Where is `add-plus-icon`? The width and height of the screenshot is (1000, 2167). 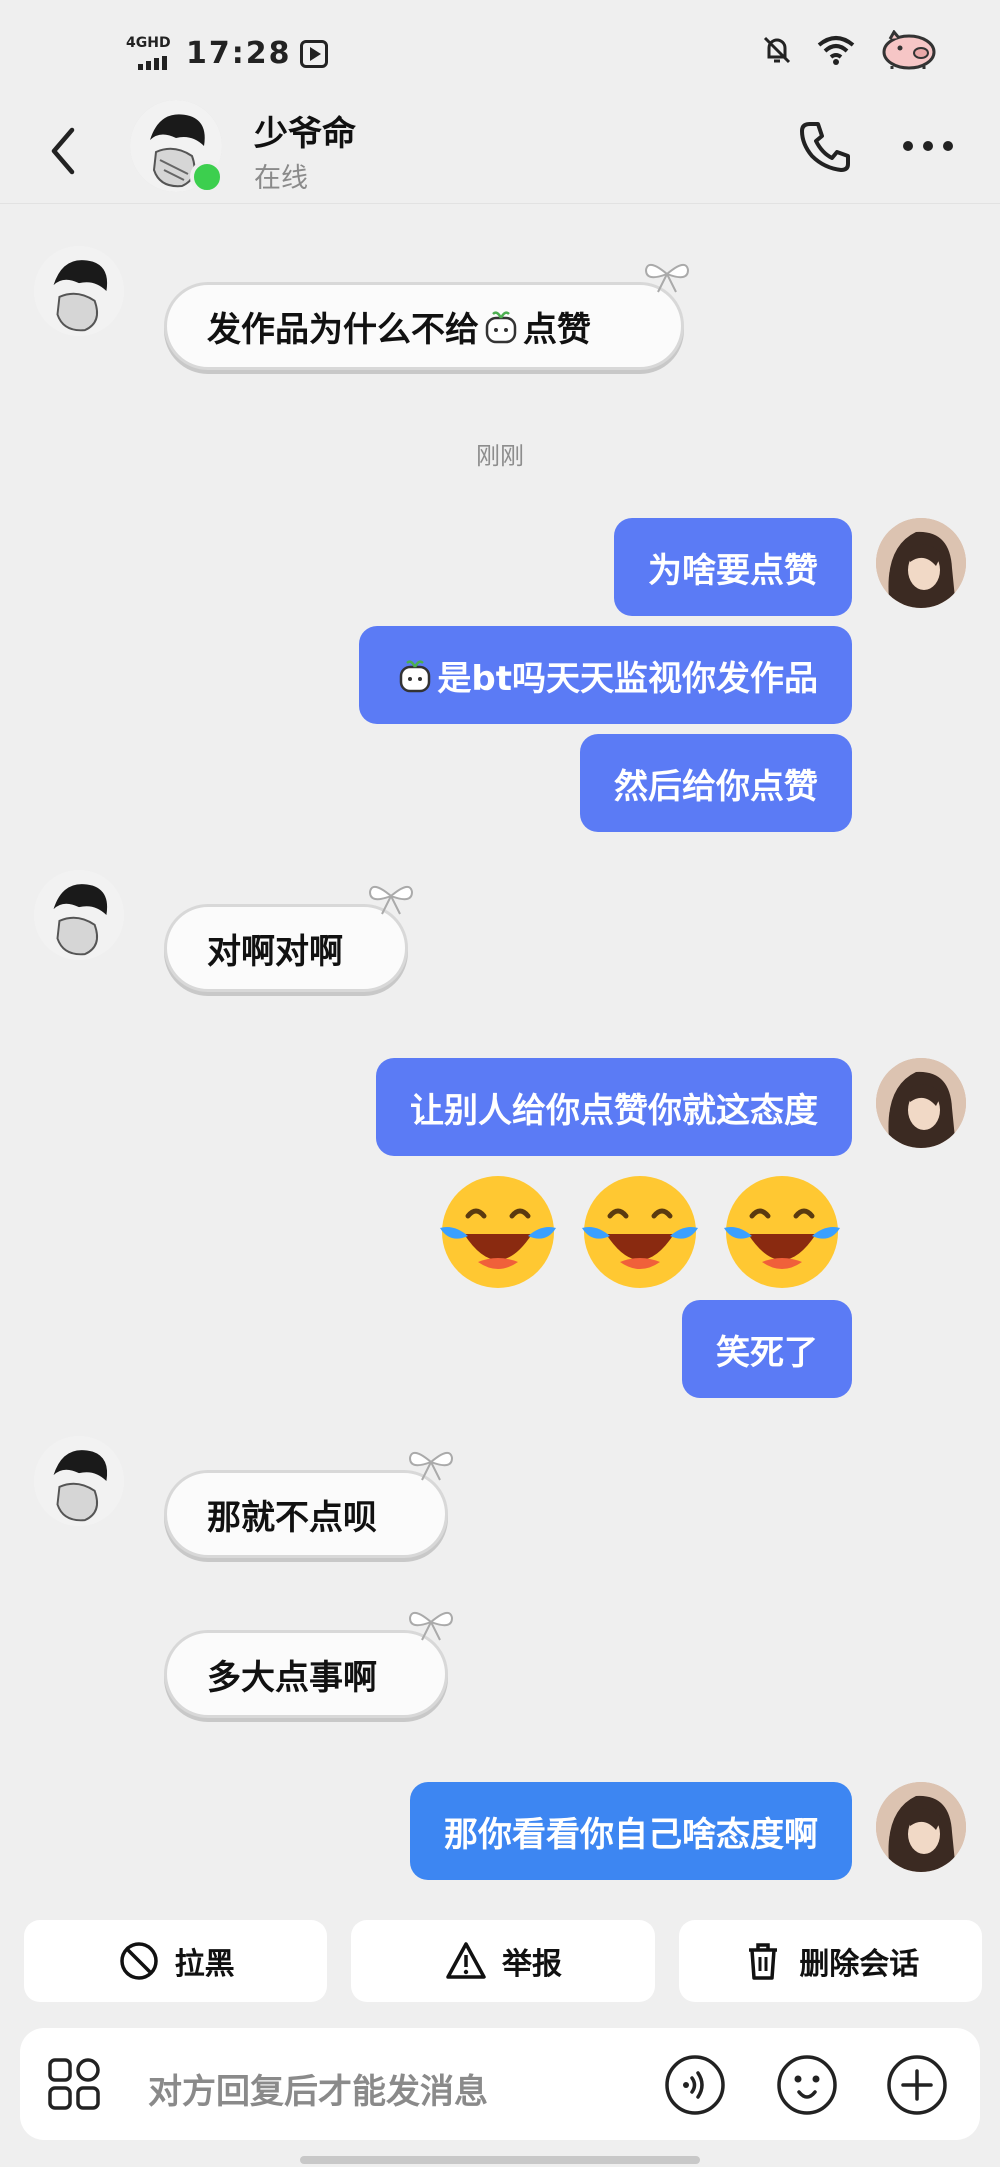
add-plus-icon is located at coordinates (917, 2085).